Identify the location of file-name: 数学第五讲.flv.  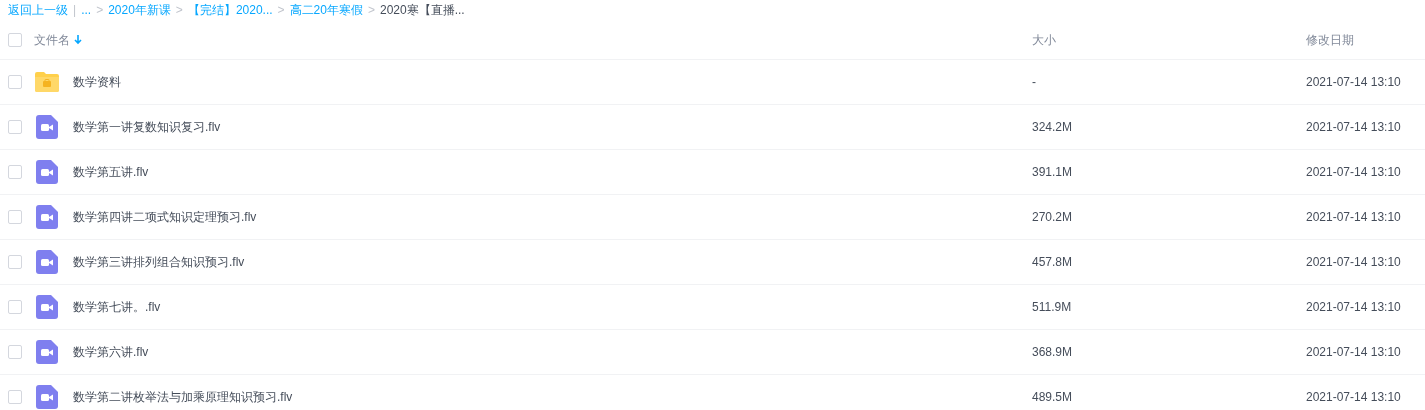
(111, 172).